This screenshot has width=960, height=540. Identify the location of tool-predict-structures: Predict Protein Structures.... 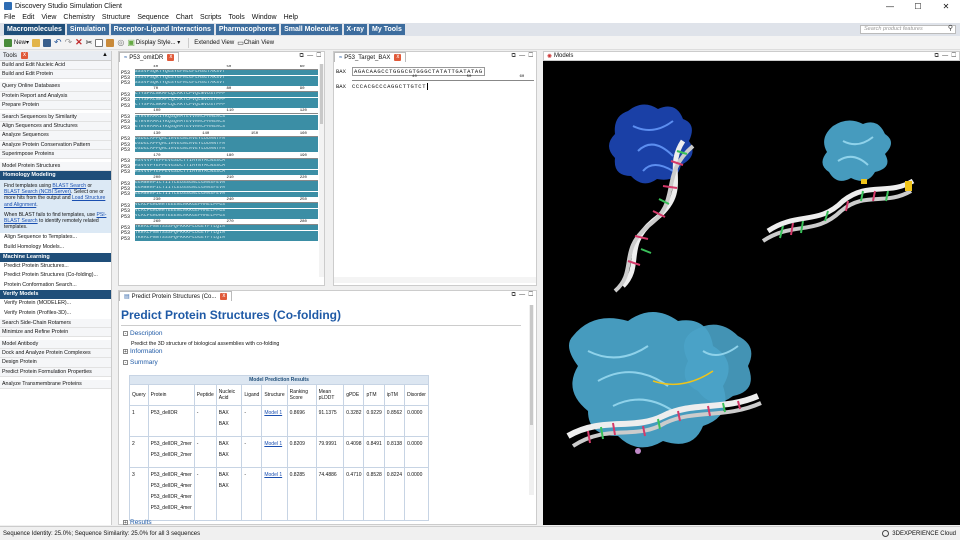
(55, 266).